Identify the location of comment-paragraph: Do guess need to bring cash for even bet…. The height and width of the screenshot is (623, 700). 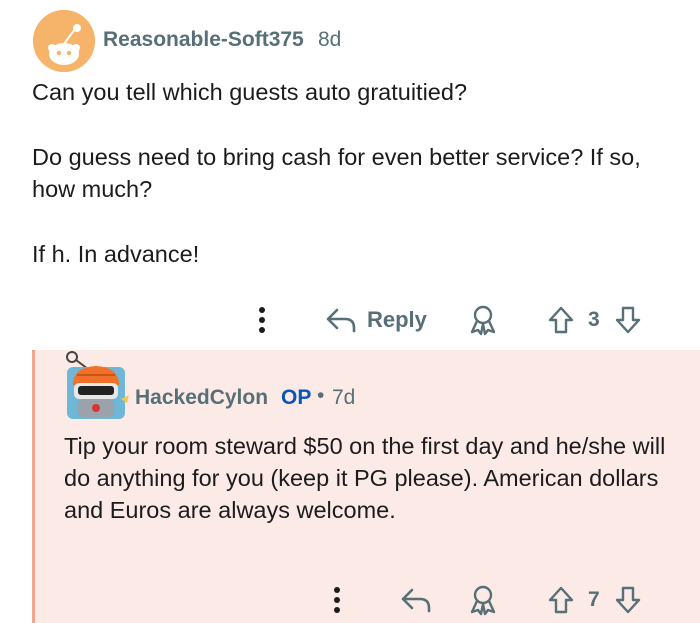
(336, 173).